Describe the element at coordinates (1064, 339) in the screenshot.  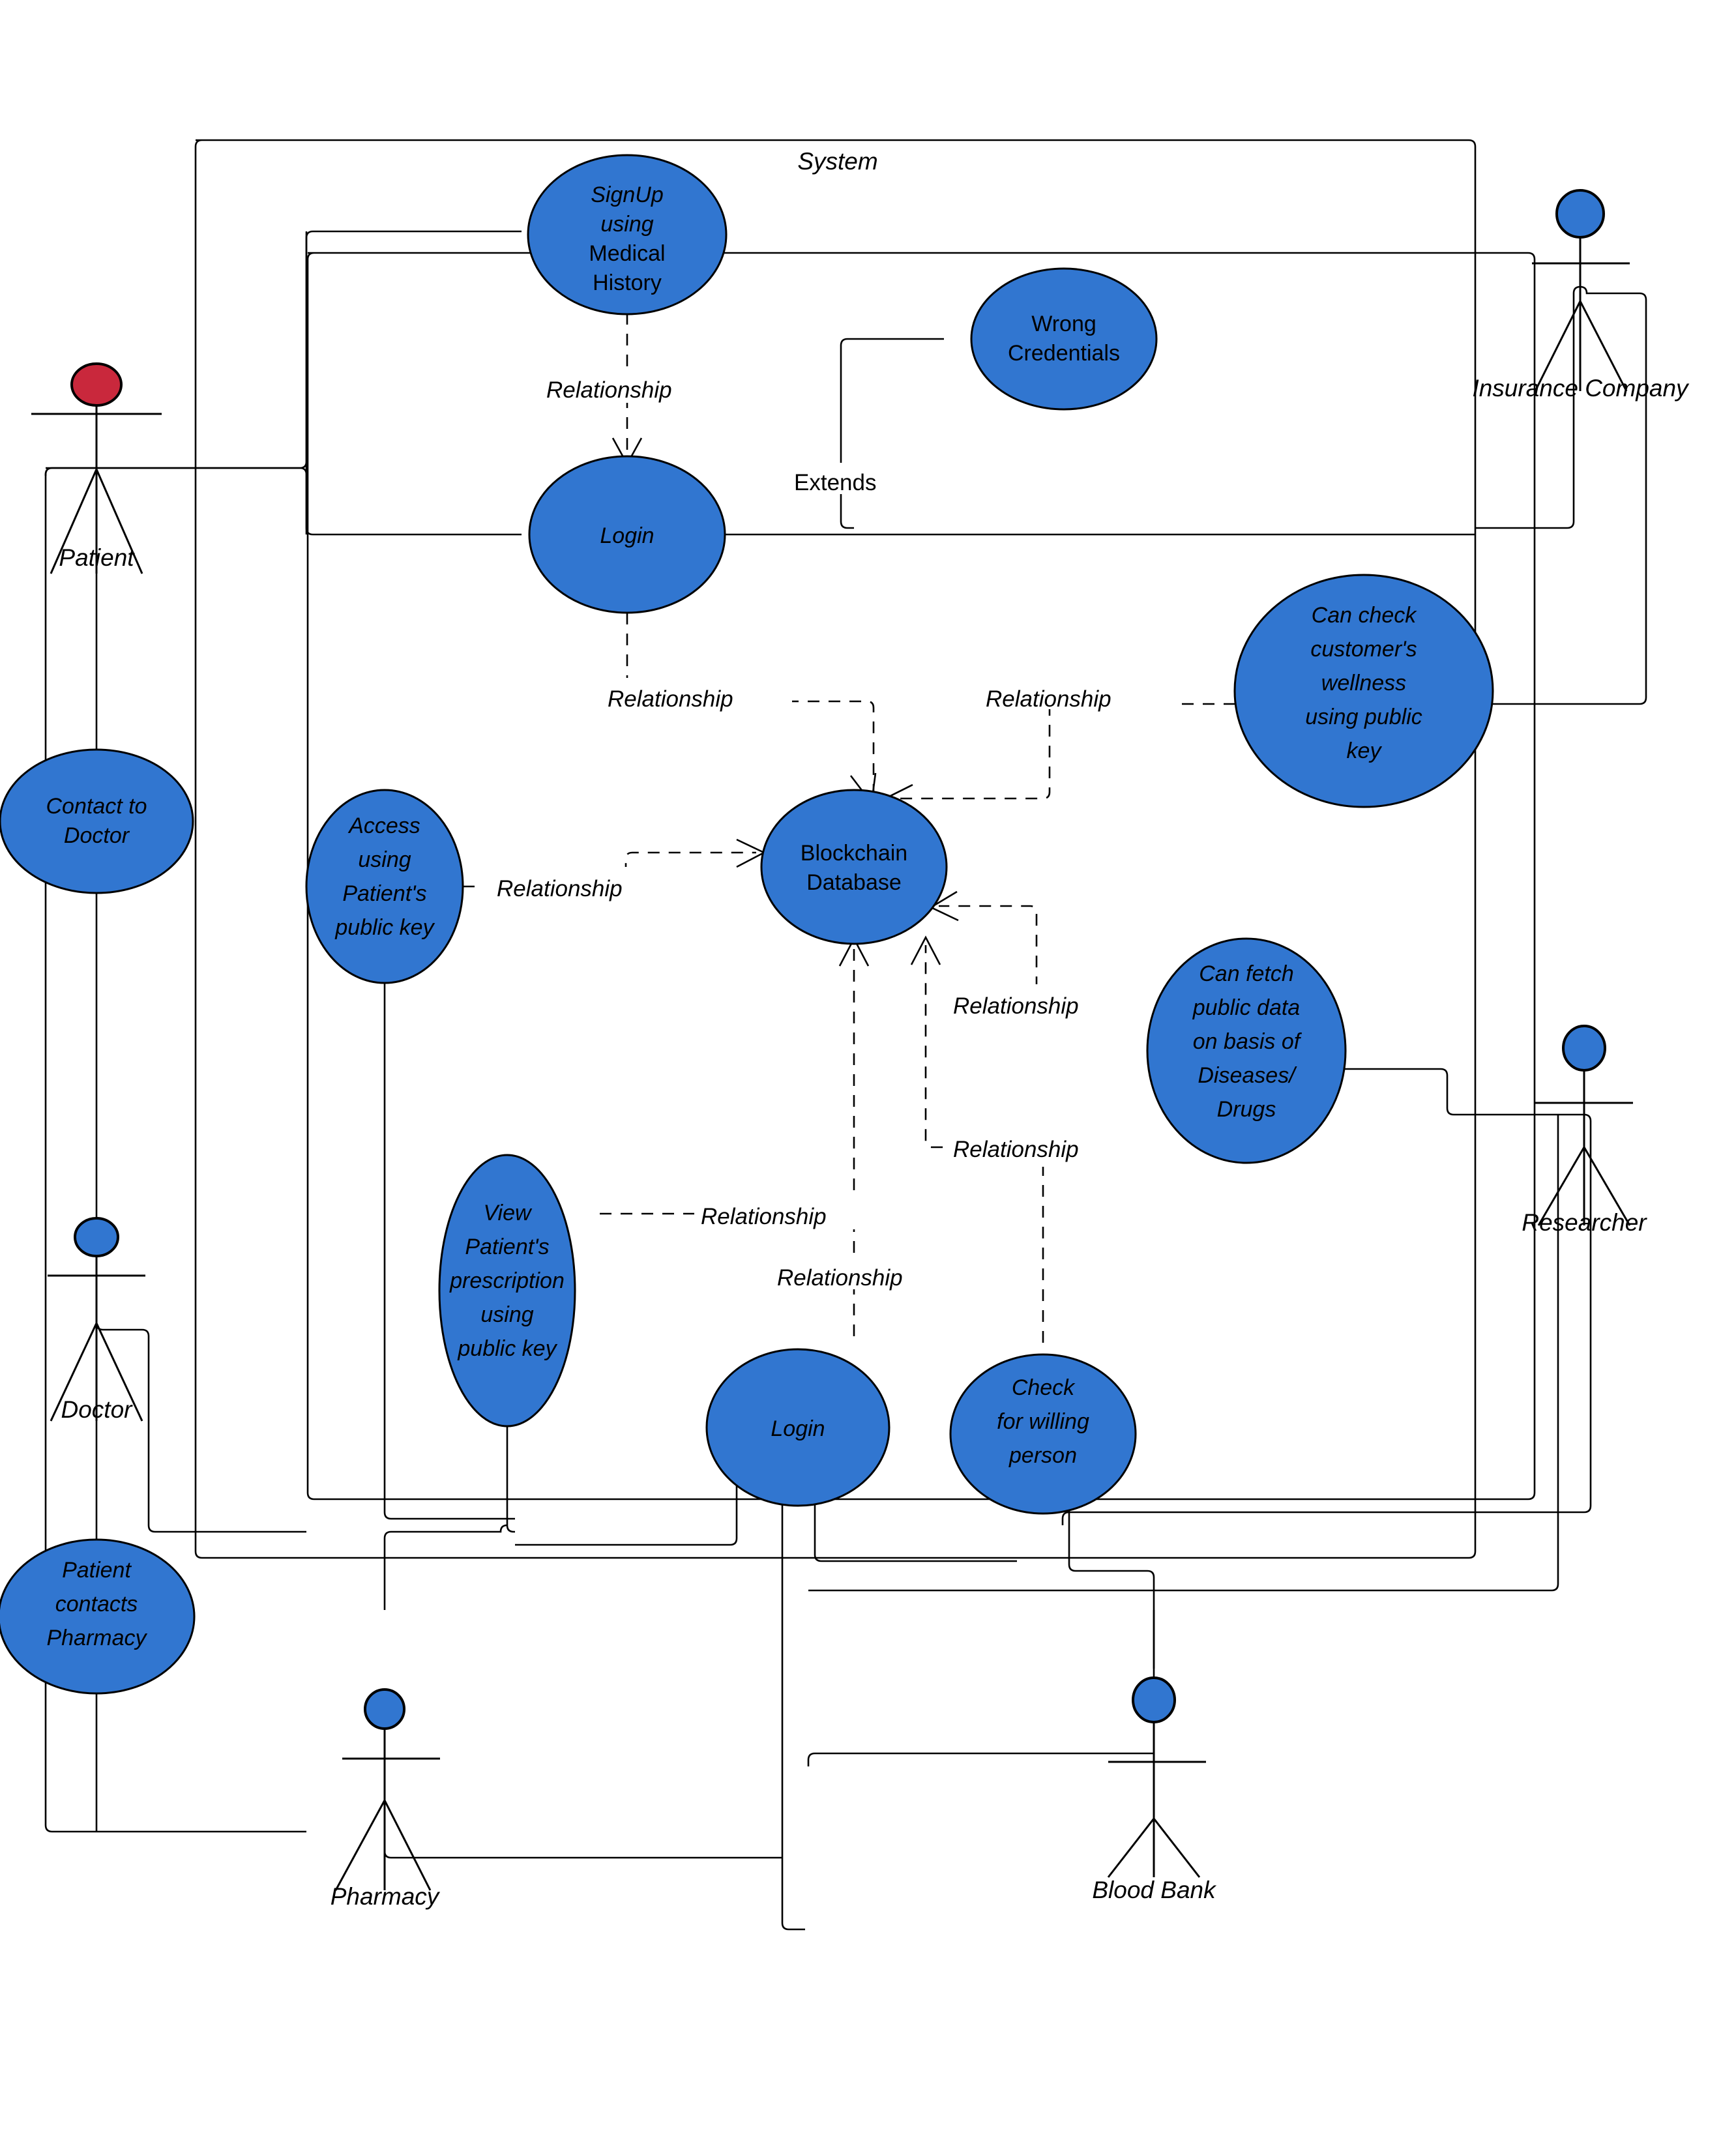
I see `use-case-wrong-credentials: Wrong Credentials` at that location.